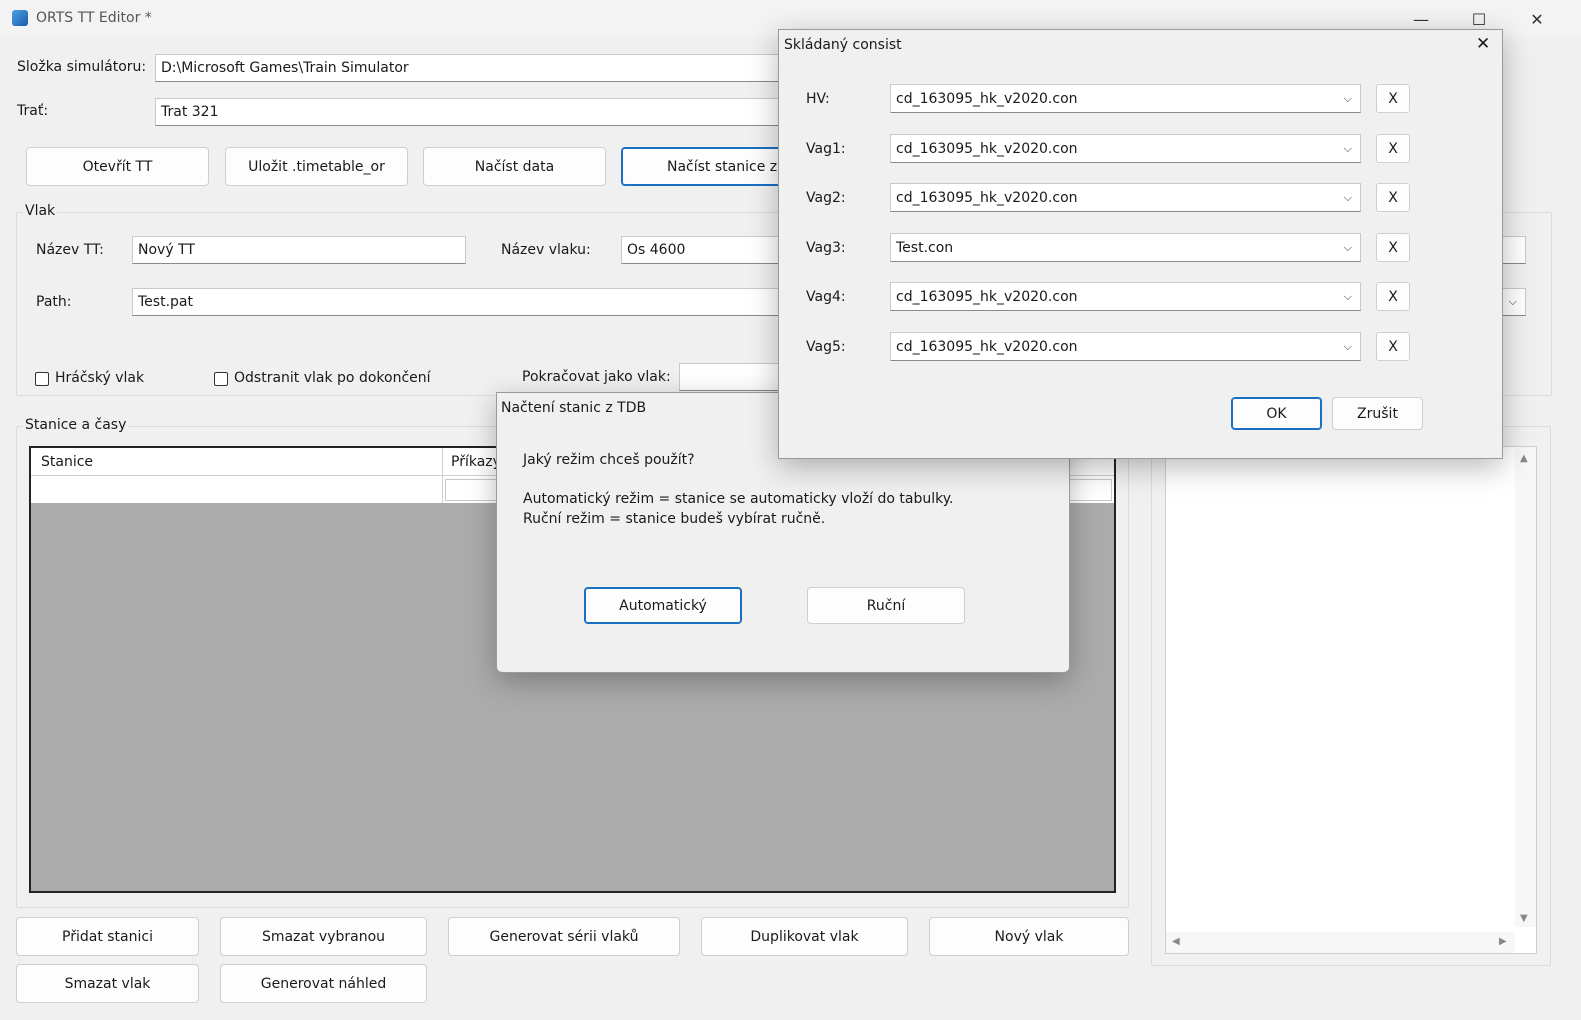 This screenshot has height=1020, width=1581. I want to click on save-tt-button: Uložit .timetable_or, so click(316, 166).